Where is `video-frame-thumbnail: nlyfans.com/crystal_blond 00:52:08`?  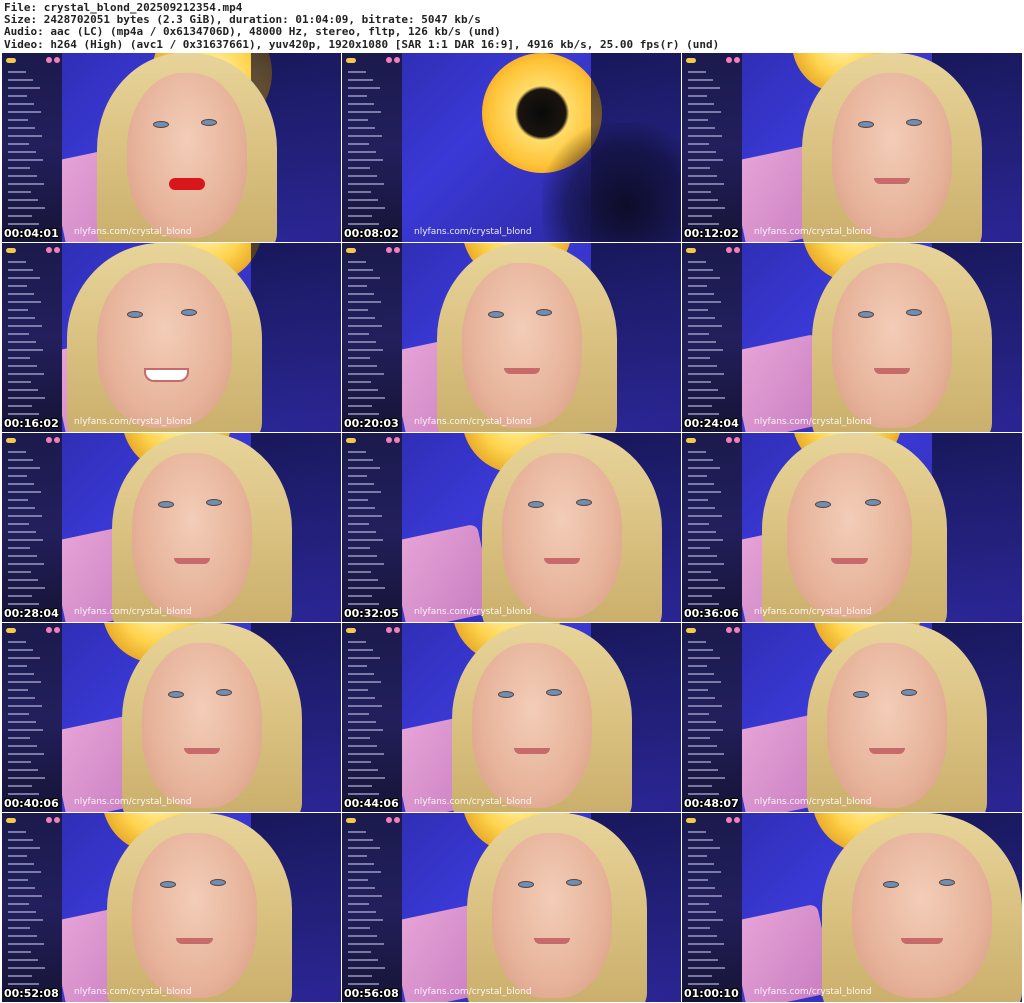 video-frame-thumbnail: nlyfans.com/crystal_blond 00:52:08 is located at coordinates (171, 907).